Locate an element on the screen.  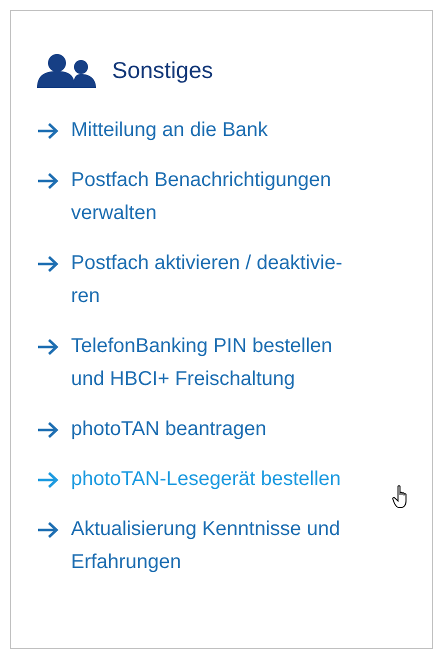
menu-link: Postfach aktivieren / deaktivie- ren is located at coordinates (206, 280).